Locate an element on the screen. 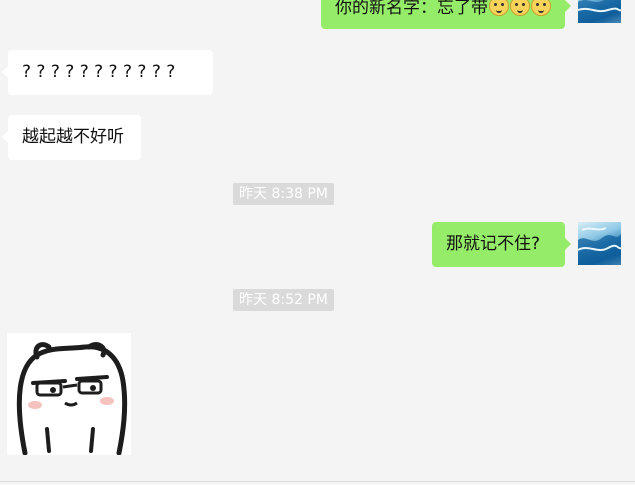  timestamp-text: 昨天 8:52 PM is located at coordinates (283, 300).